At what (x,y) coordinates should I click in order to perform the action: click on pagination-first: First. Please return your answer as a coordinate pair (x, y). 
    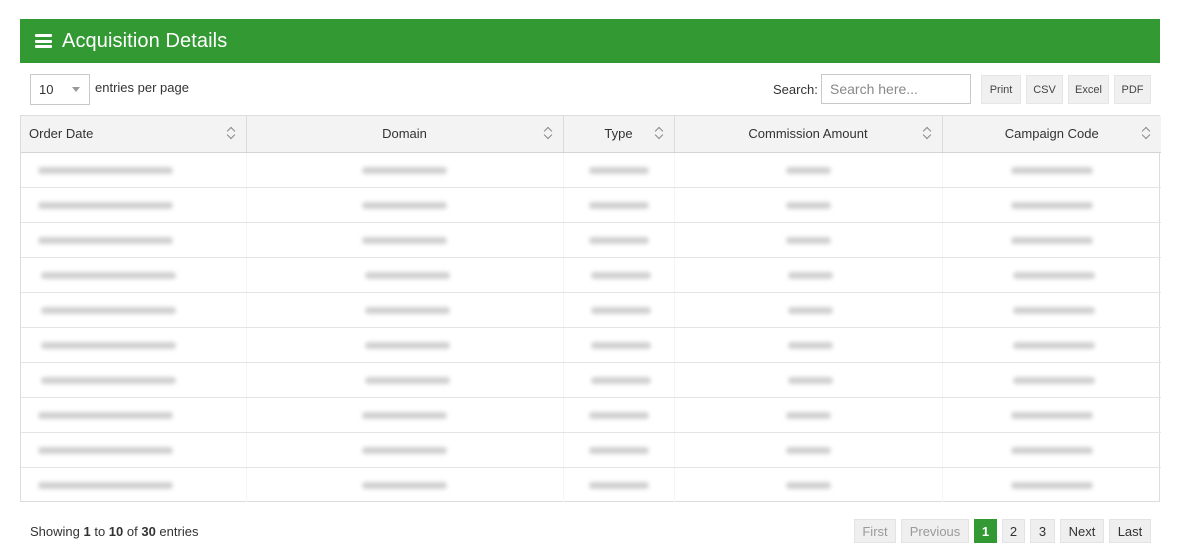
    Looking at the image, I should click on (875, 531).